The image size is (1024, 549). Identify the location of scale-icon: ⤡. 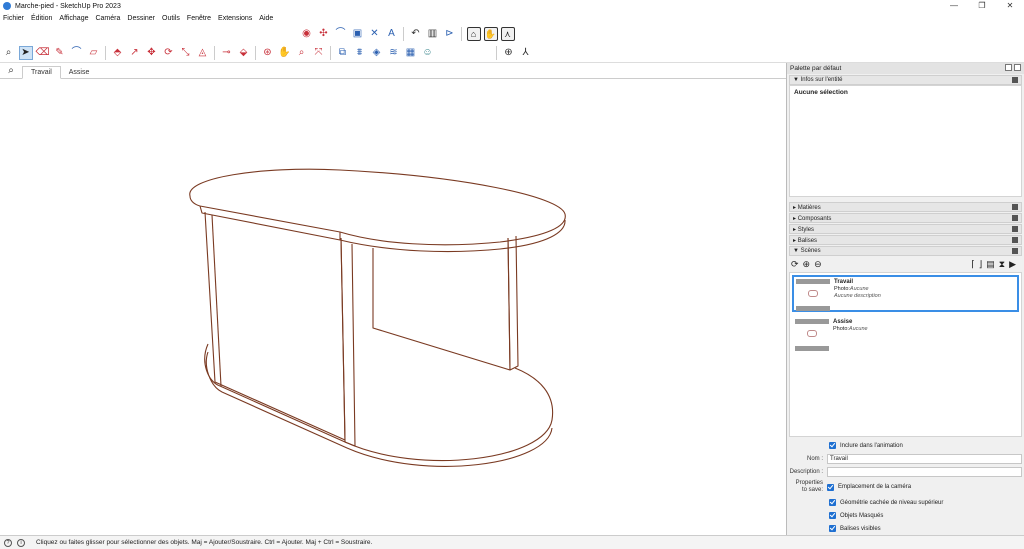
(186, 53).